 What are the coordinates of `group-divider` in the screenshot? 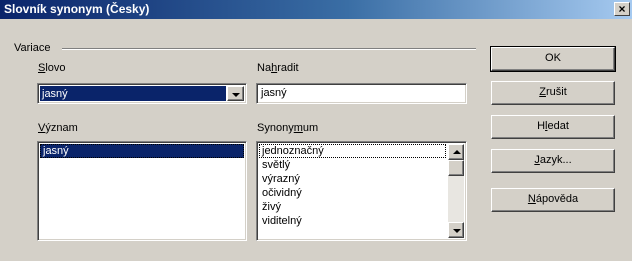 It's located at (269, 49).